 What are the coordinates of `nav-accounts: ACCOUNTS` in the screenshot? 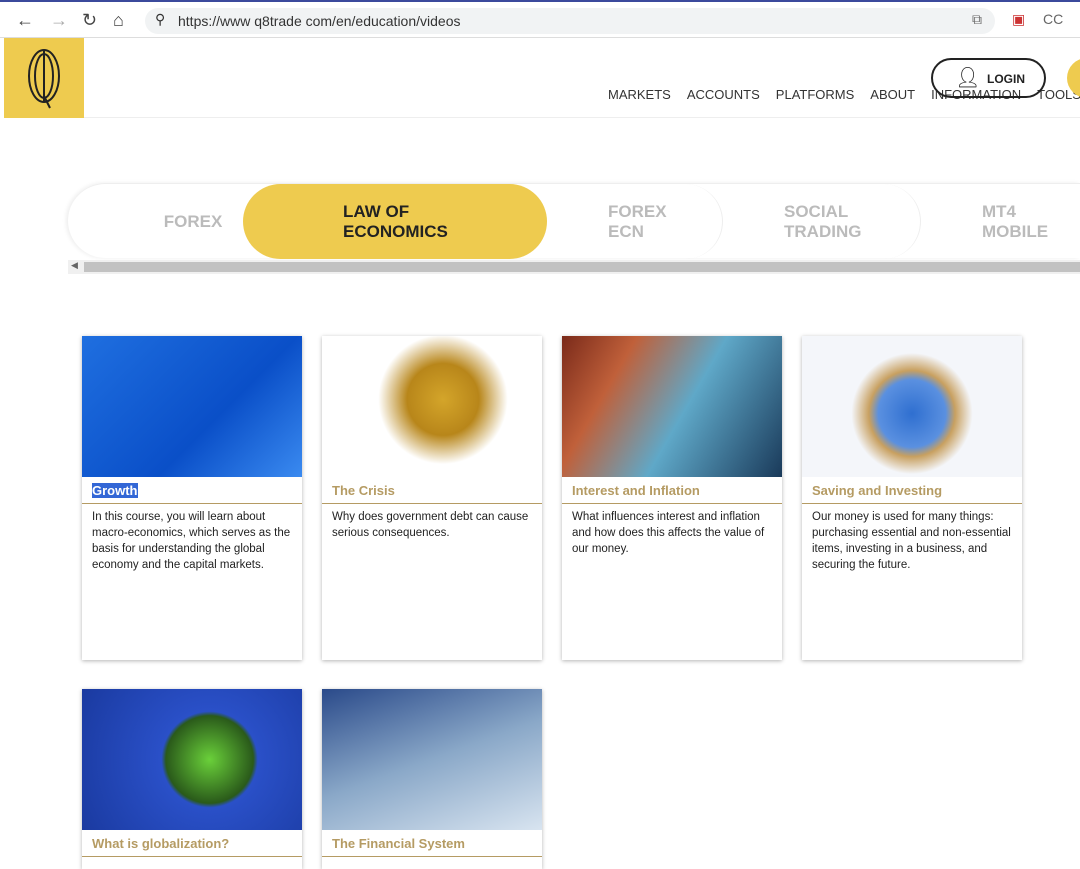 It's located at (723, 94).